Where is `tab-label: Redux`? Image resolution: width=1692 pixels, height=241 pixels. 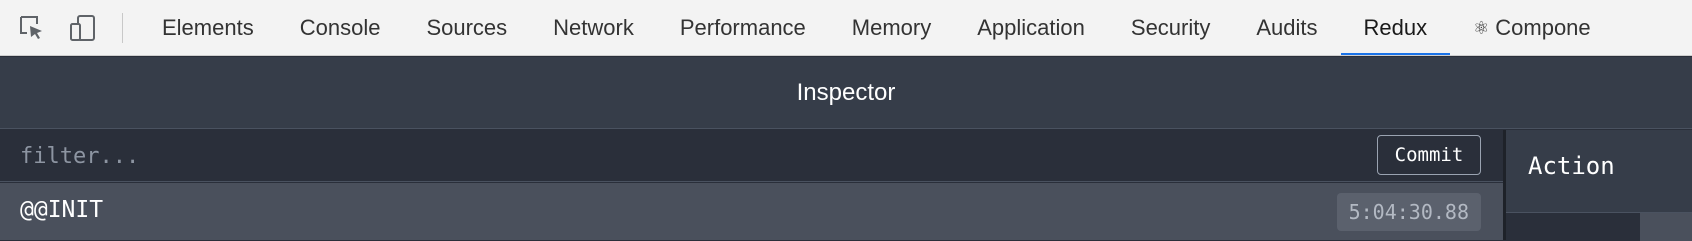
tab-label: Redux is located at coordinates (1395, 27).